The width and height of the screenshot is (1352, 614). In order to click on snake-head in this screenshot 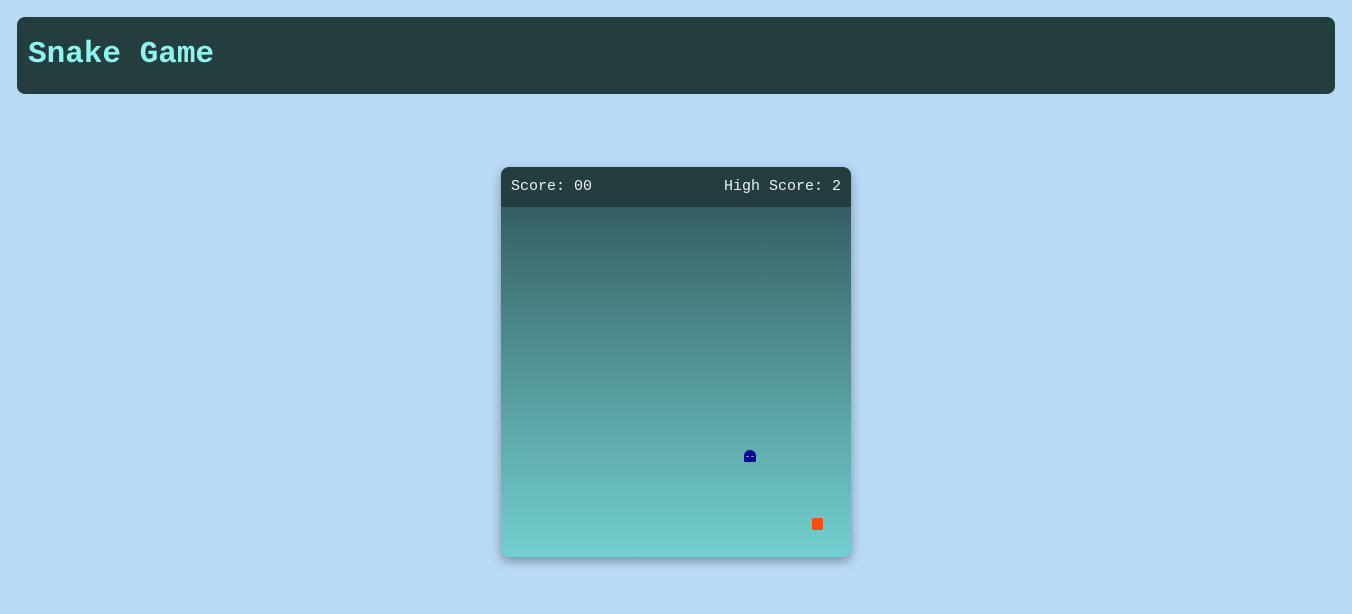, I will do `click(750, 456)`.